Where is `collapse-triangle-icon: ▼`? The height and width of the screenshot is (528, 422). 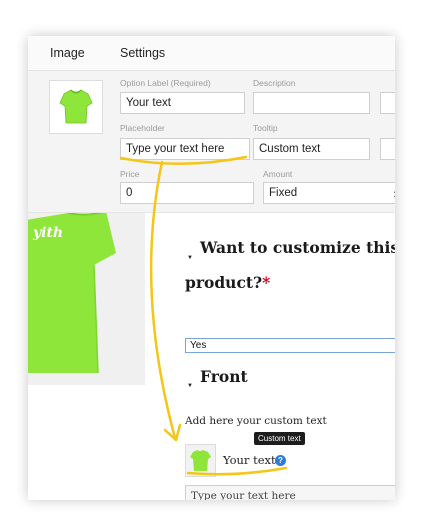
collapse-triangle-icon: ▼ is located at coordinates (190, 258).